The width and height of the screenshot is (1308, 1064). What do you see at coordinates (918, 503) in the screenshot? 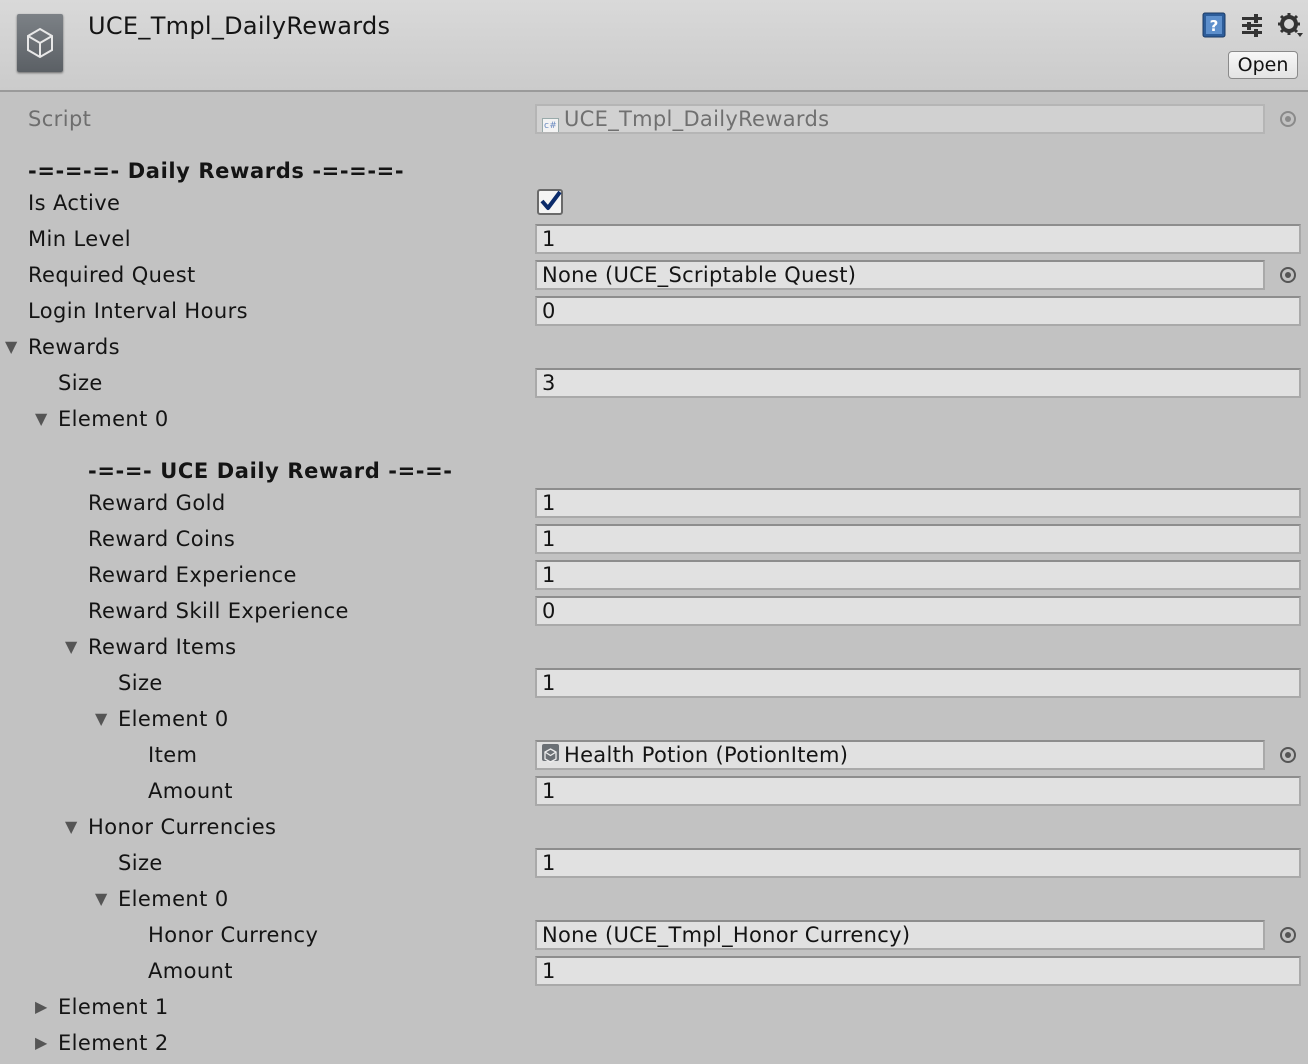
I see `reward-gold-field: 1` at bounding box center [918, 503].